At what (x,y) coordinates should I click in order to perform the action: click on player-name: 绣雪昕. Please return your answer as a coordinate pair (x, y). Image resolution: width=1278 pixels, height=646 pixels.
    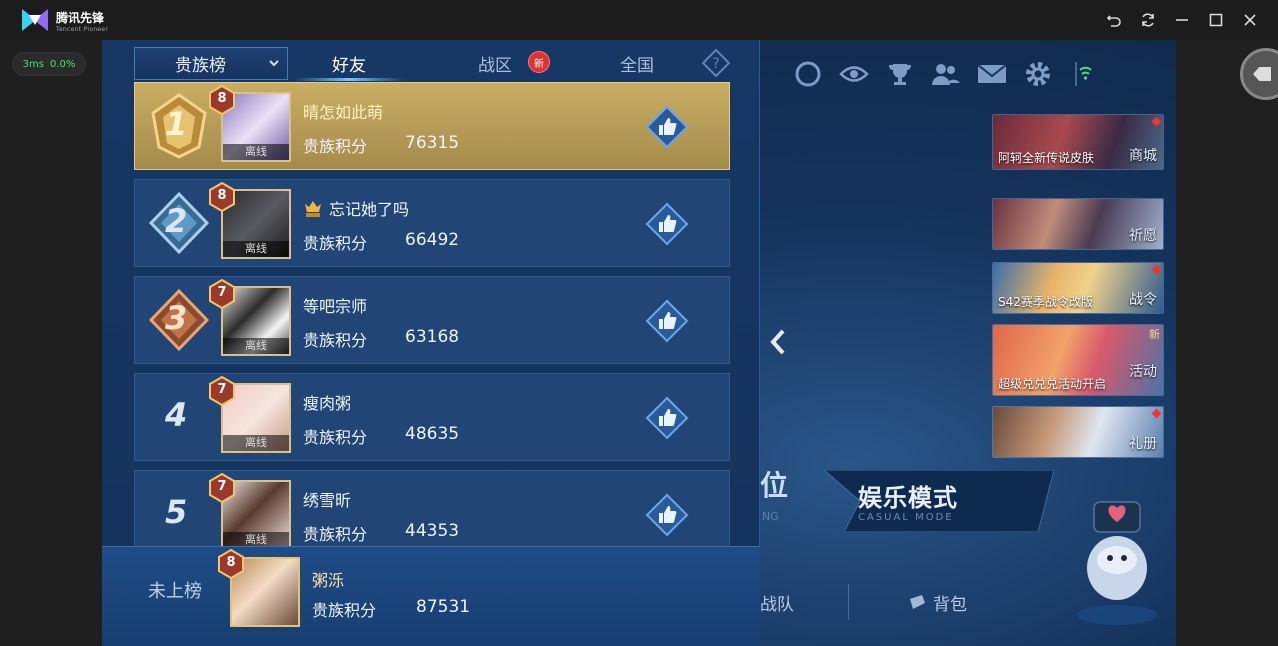
    Looking at the image, I should click on (327, 500).